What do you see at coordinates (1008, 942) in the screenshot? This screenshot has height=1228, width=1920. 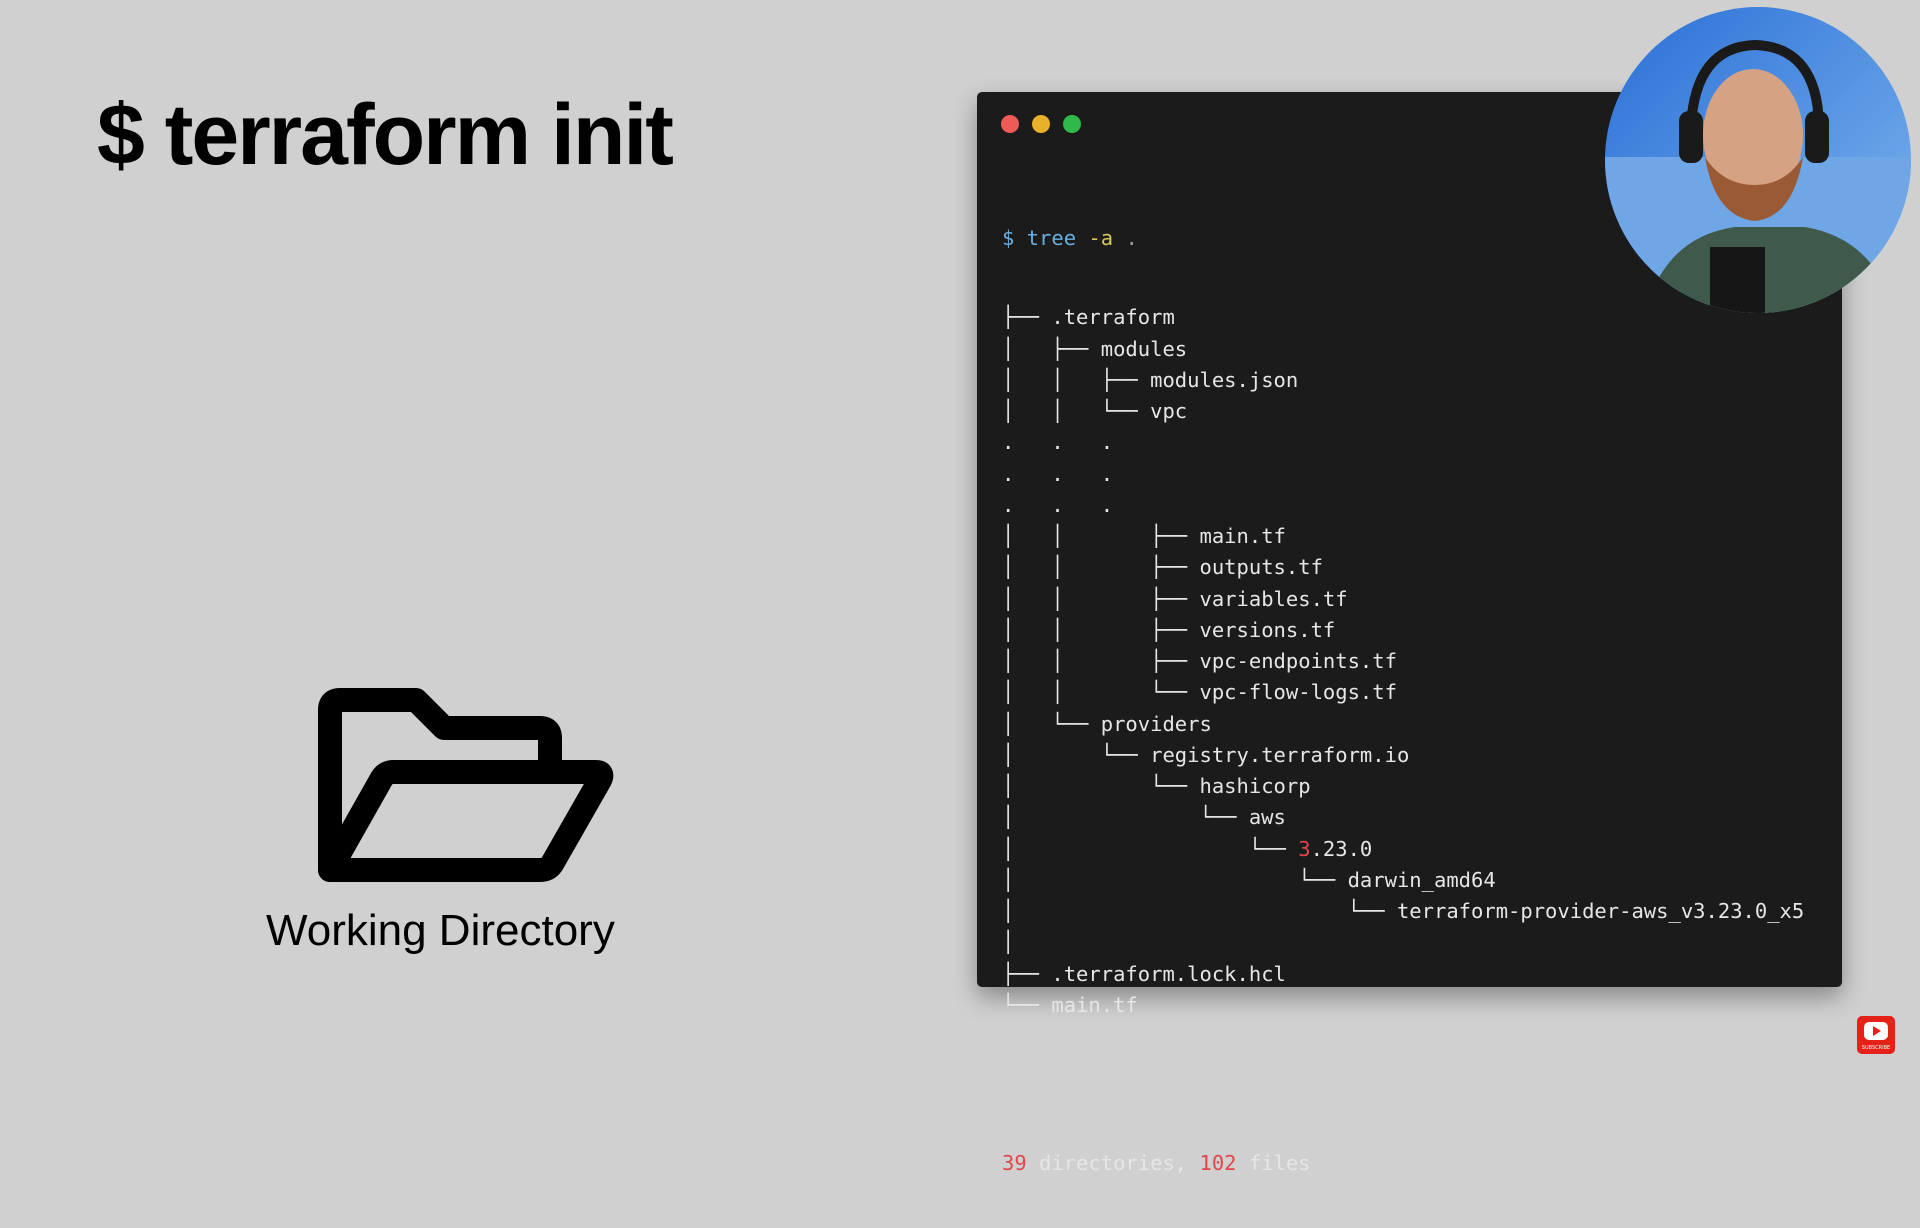 I see `tree-prefix: │` at bounding box center [1008, 942].